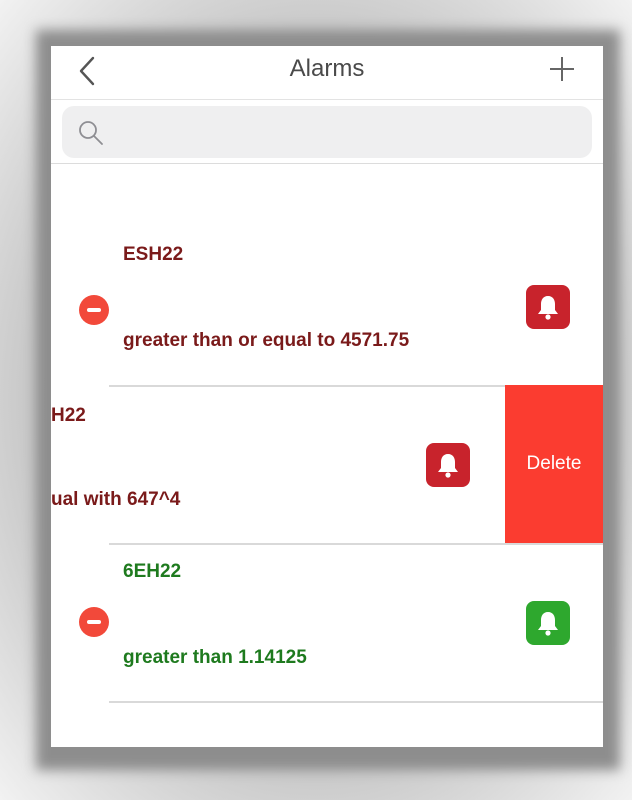 The image size is (632, 800). Describe the element at coordinates (153, 254) in the screenshot. I see `alarm-symbol: ESH22` at that location.